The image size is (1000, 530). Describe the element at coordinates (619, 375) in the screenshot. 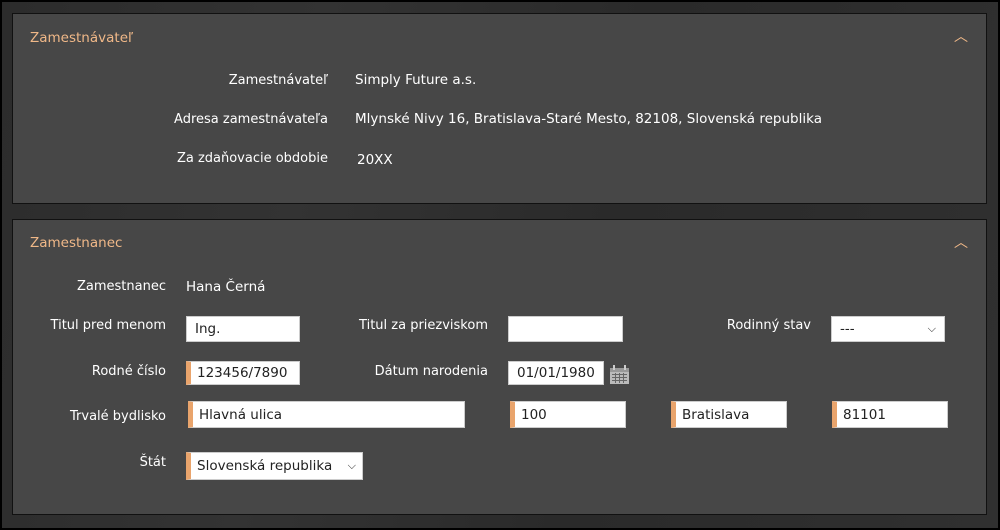

I see `calendar-icon` at that location.